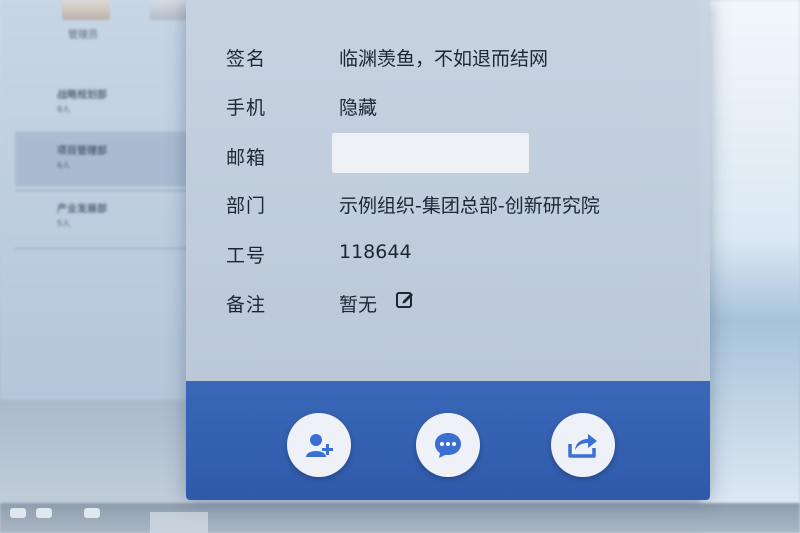  I want to click on action-bar, so click(448, 440).